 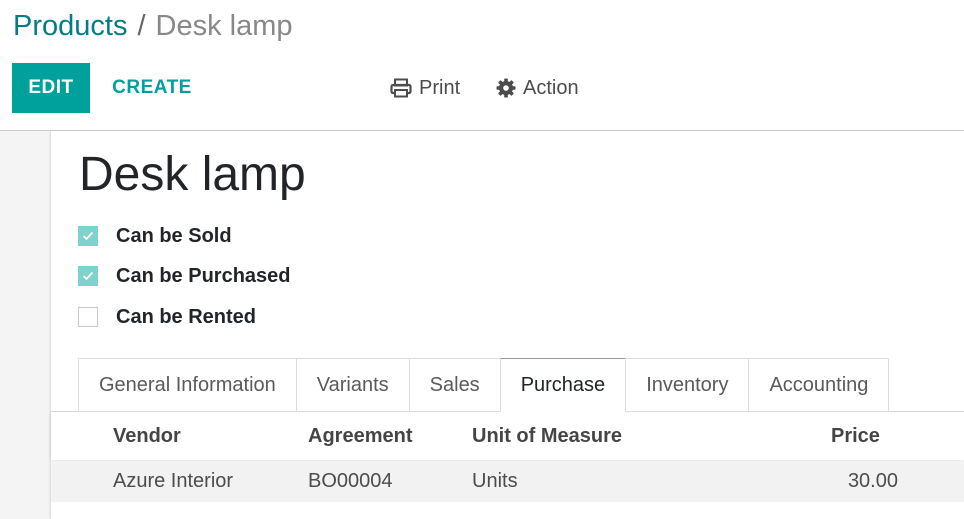 I want to click on breadcrumb-current: Desk lamp, so click(x=224, y=26).